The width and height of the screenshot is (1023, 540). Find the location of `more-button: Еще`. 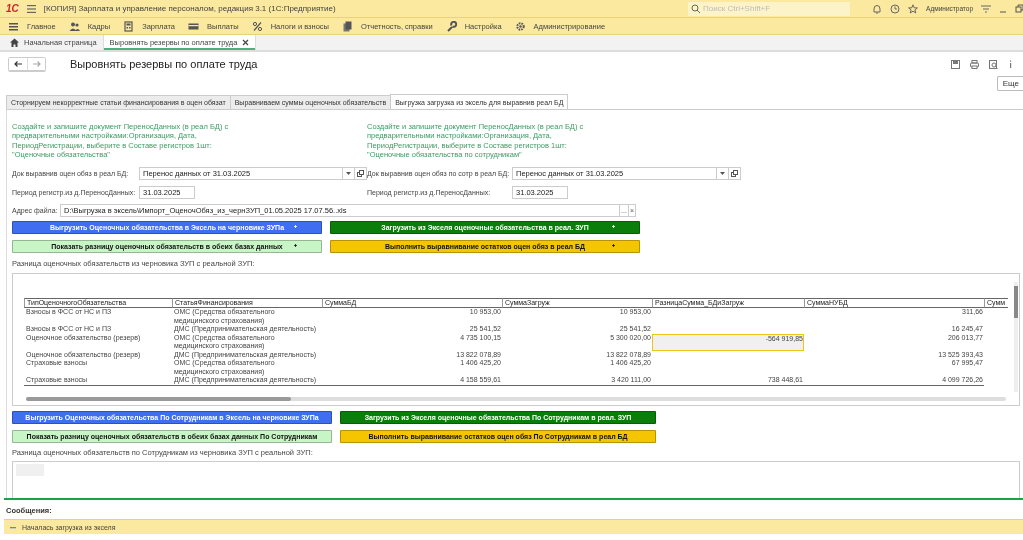

more-button: Еще is located at coordinates (1009, 83).